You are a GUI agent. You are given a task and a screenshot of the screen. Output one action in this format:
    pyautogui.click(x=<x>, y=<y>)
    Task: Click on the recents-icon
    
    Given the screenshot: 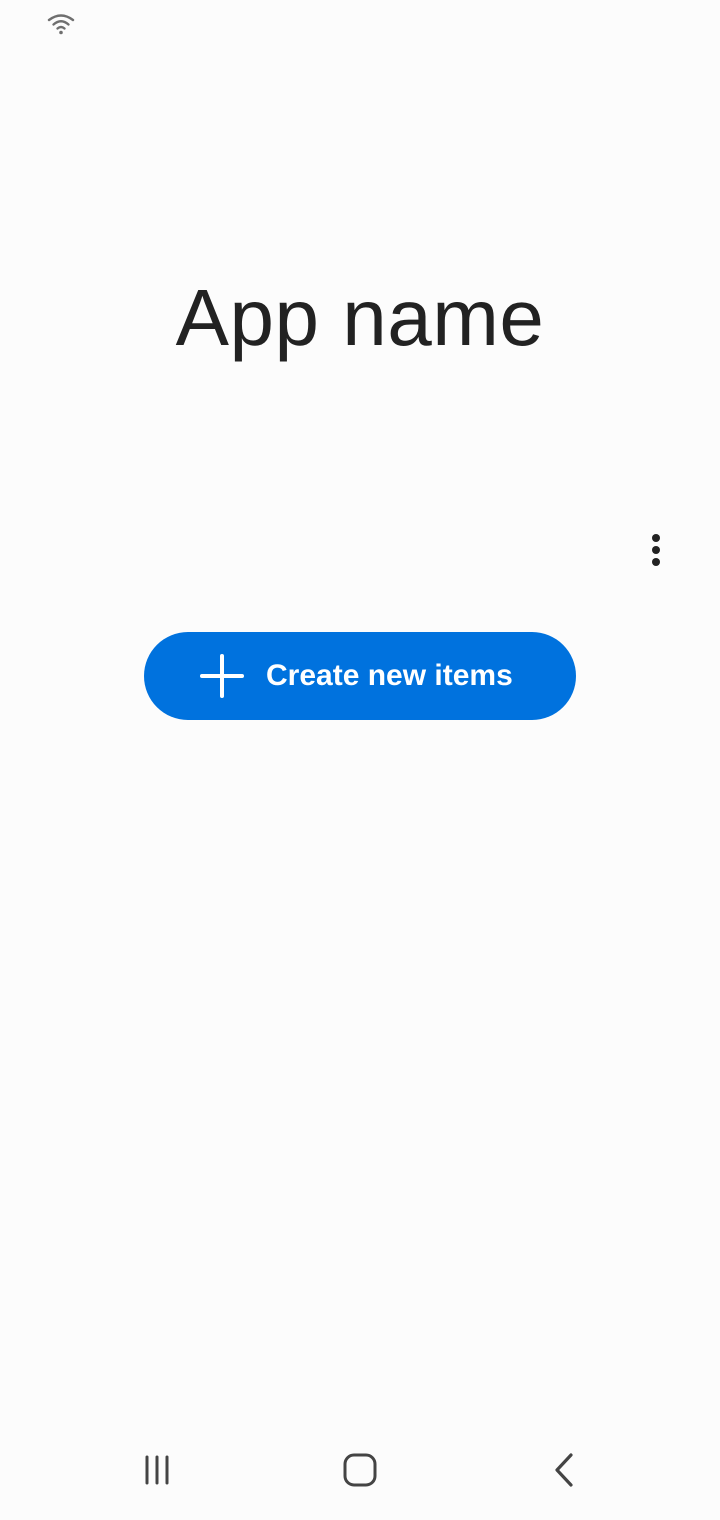 What is the action you would take?
    pyautogui.click(x=157, y=1472)
    